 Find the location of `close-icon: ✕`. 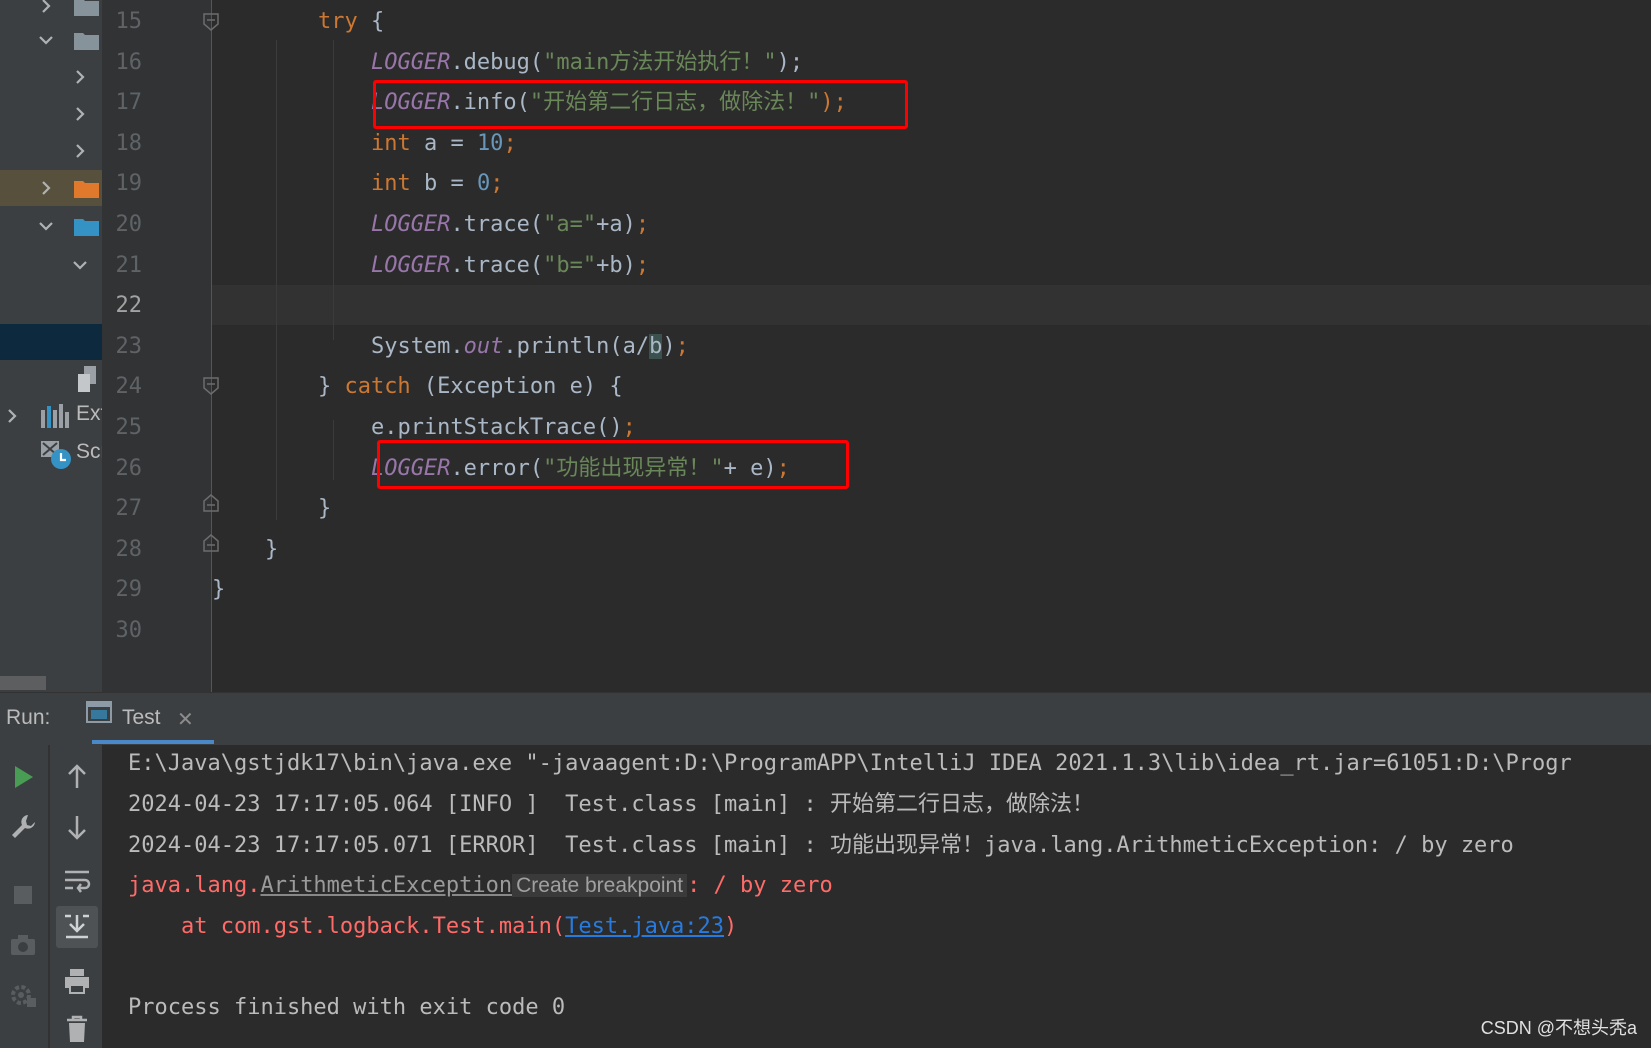

close-icon: ✕ is located at coordinates (185, 719).